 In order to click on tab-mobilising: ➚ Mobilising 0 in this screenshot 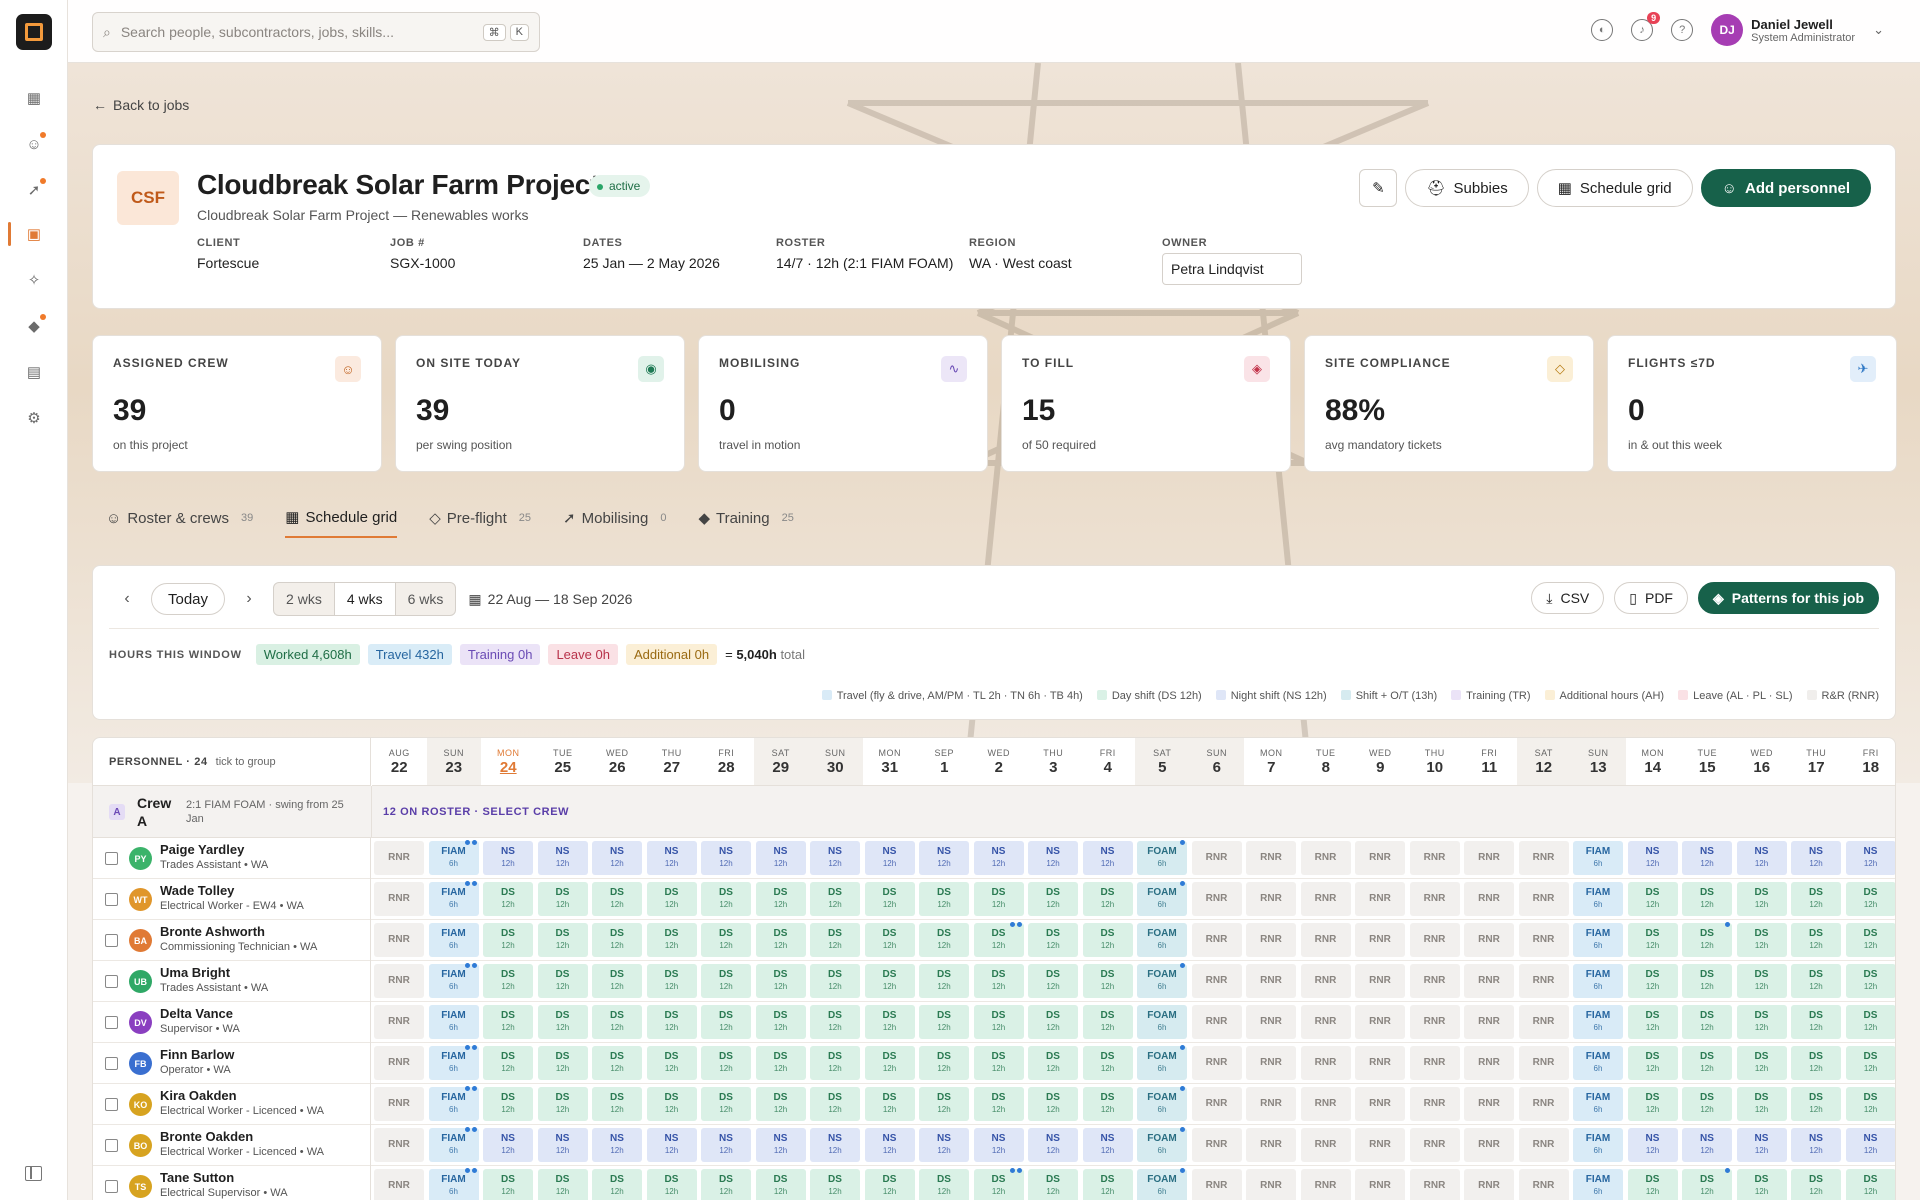, I will do `click(614, 523)`.